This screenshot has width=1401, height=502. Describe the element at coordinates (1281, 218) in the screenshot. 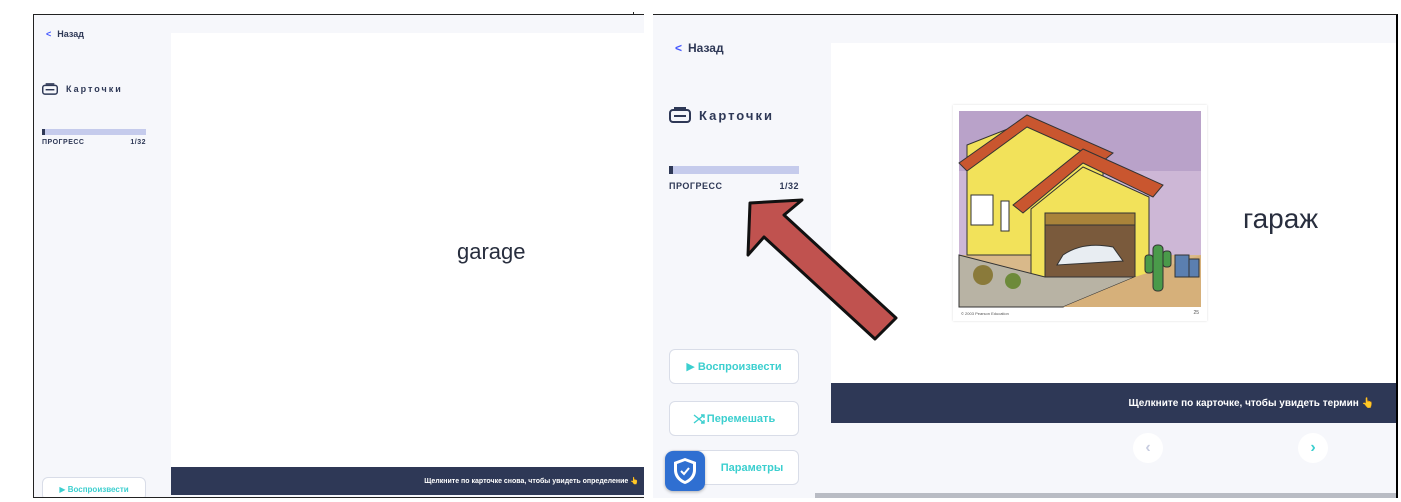

I see `card-term: гараж` at that location.